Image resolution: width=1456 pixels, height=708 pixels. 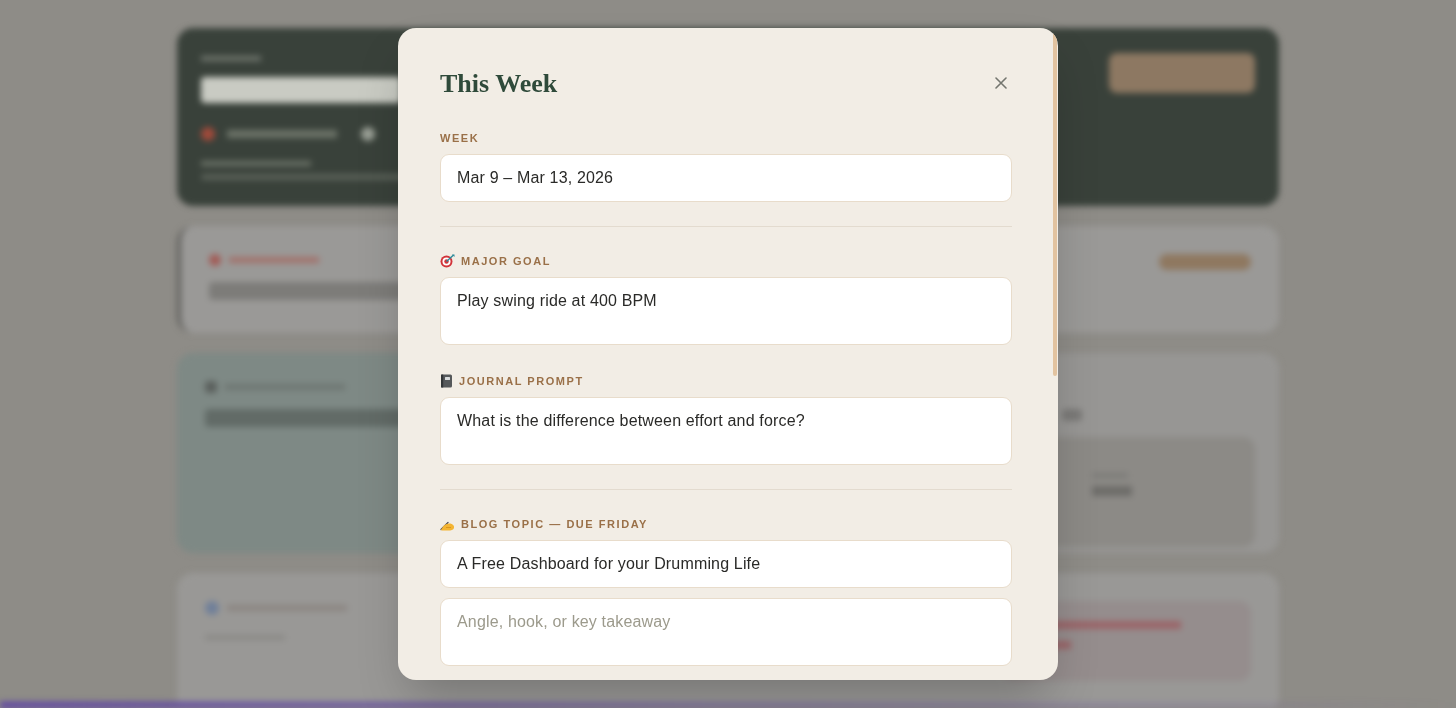 What do you see at coordinates (1001, 83) in the screenshot?
I see `close-icon` at bounding box center [1001, 83].